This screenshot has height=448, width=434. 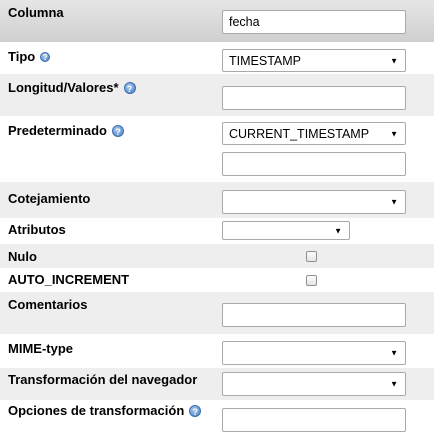 What do you see at coordinates (314, 384) in the screenshot?
I see `browser-transformation-select: ▼` at bounding box center [314, 384].